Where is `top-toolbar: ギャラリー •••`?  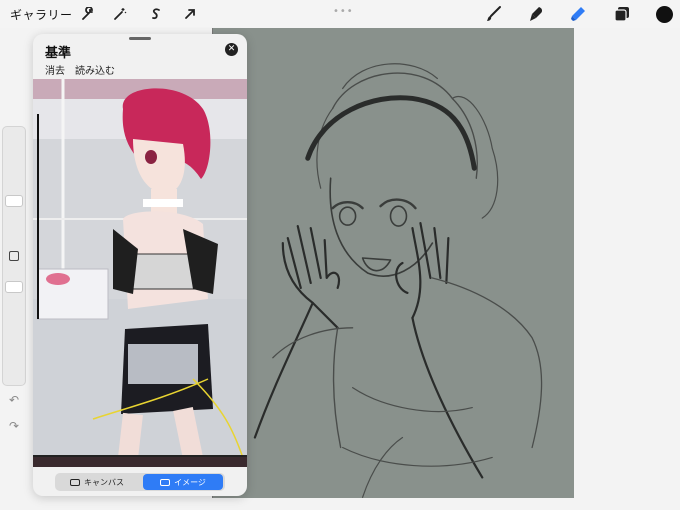
top-toolbar: ギャラリー ••• is located at coordinates (340, 14).